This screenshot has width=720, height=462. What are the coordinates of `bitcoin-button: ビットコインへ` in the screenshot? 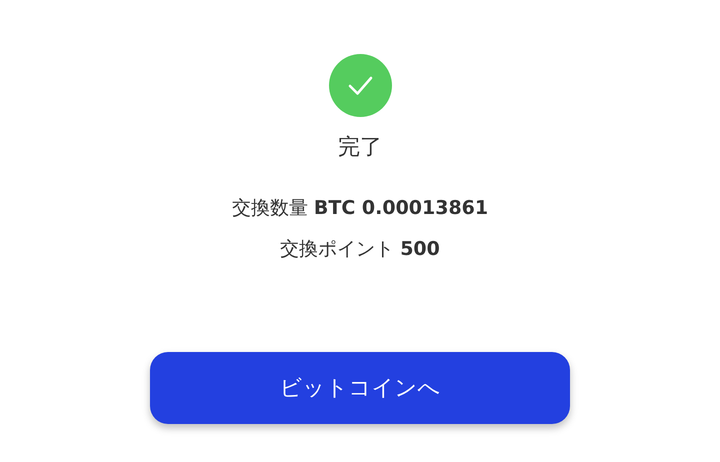 It's located at (360, 388).